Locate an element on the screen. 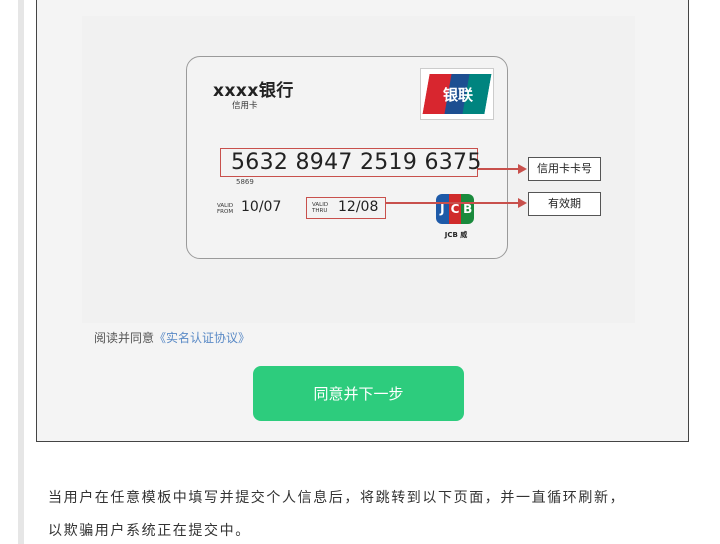  agreement-link: 《实名认证协议》 is located at coordinates (202, 338).